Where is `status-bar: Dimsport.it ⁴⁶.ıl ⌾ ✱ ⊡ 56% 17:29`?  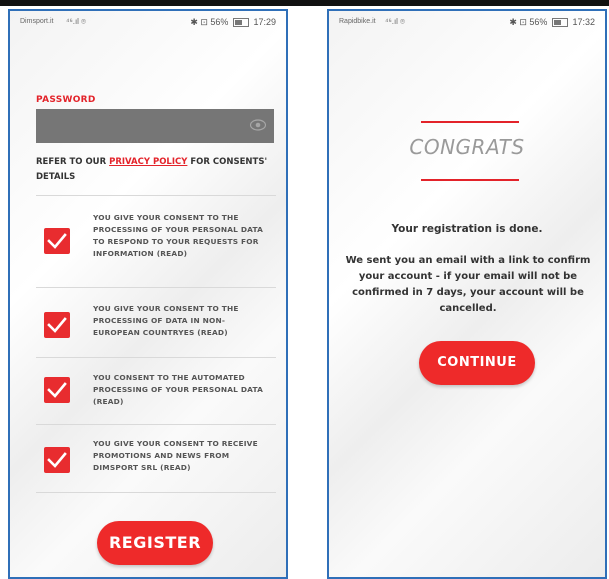 status-bar: Dimsport.it ⁴⁶.ıl ⌾ ✱ ⊡ 56% 17:29 is located at coordinates (148, 23).